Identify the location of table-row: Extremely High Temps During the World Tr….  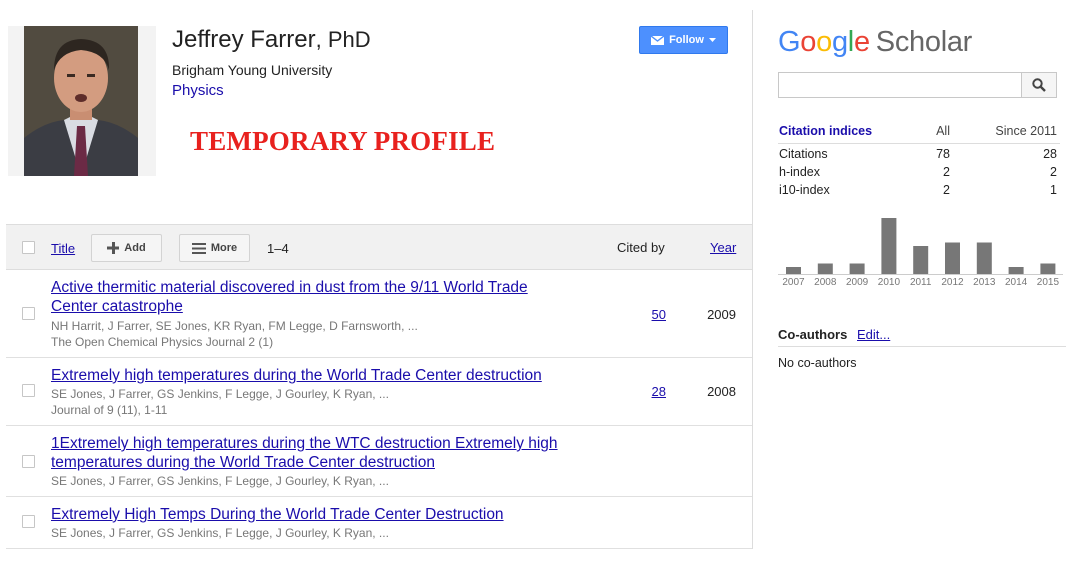
(379, 523).